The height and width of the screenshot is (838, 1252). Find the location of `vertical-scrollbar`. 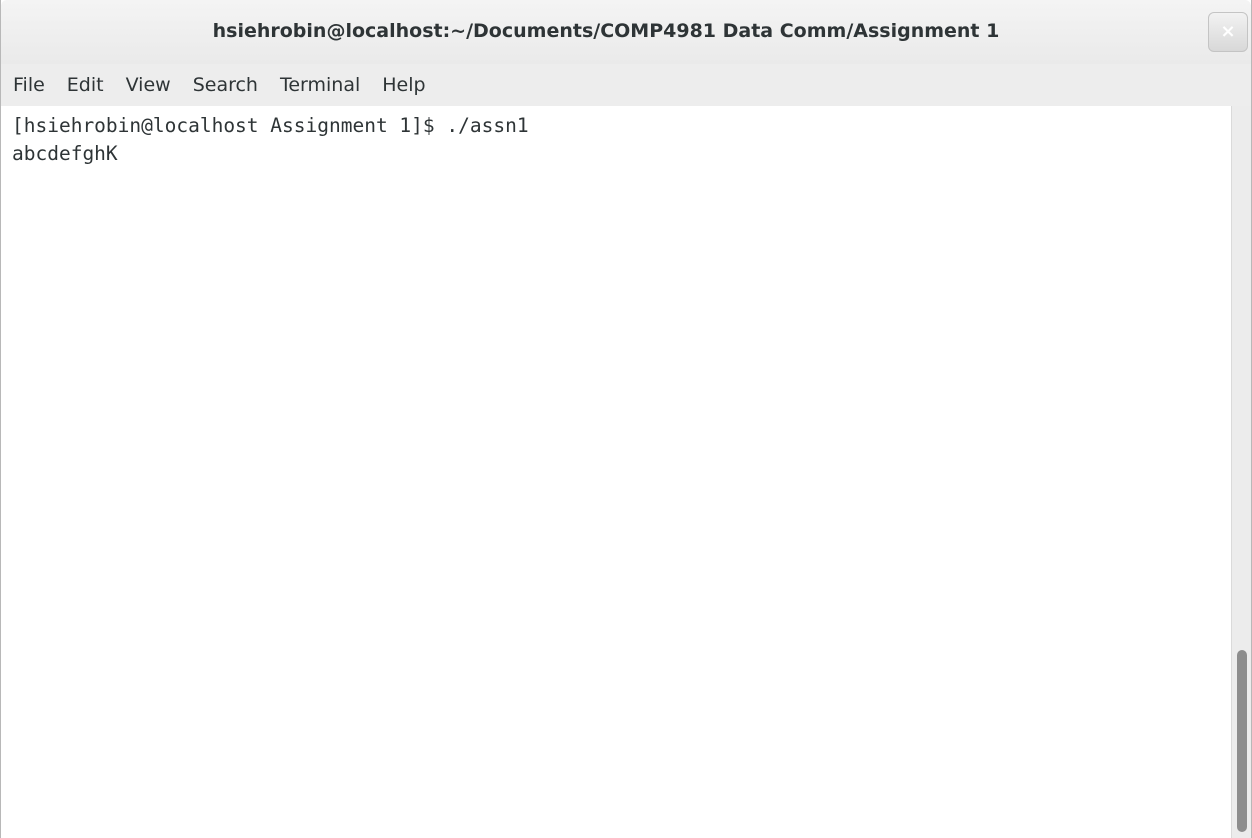

vertical-scrollbar is located at coordinates (1241, 472).